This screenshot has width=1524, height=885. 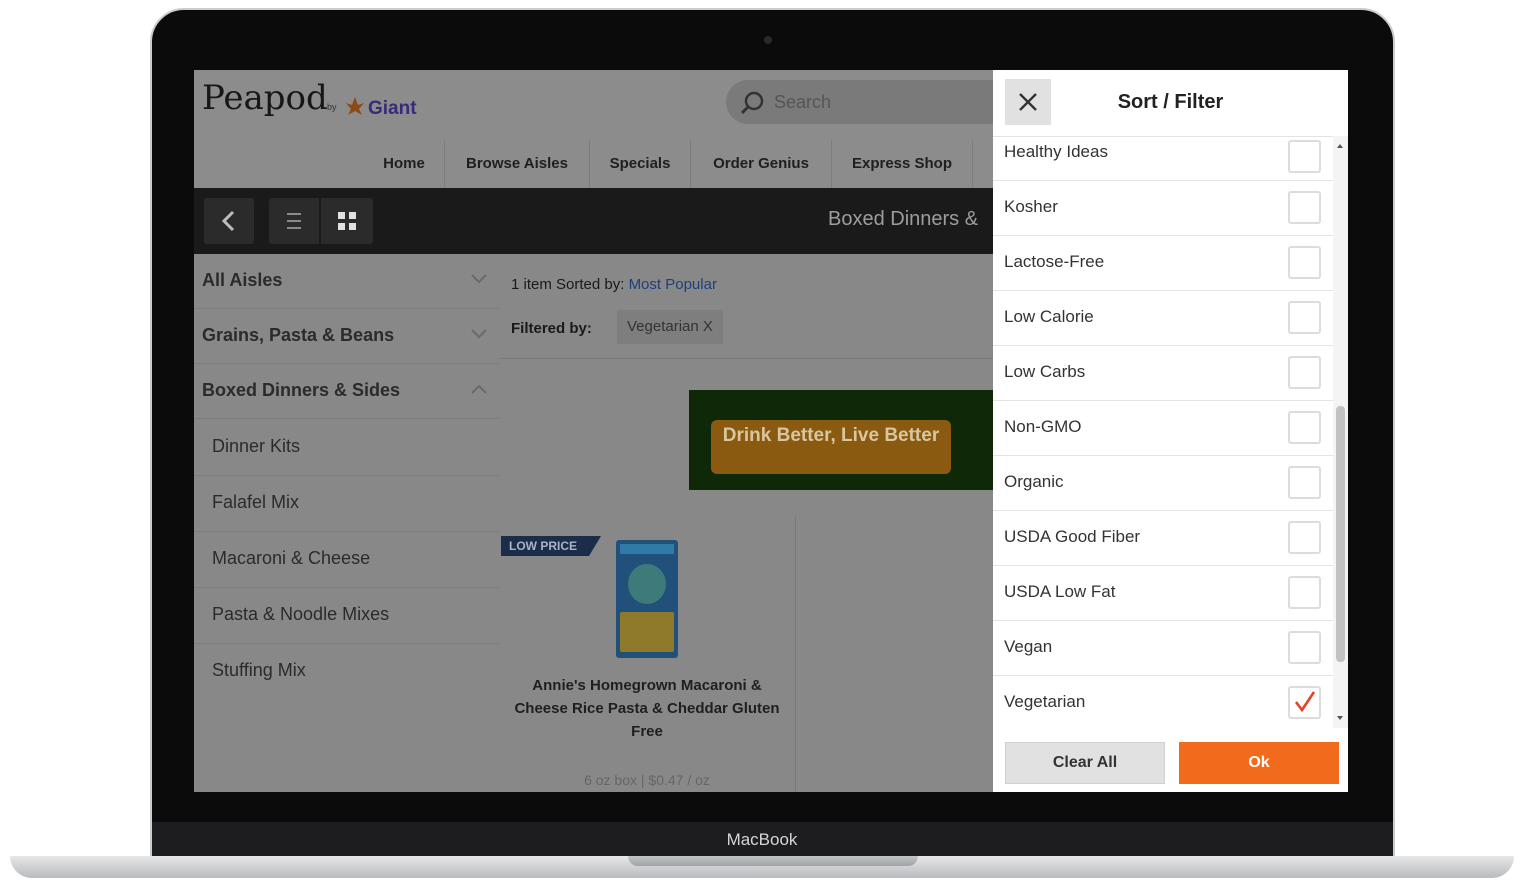 I want to click on sidebar-item-label: Boxed Dinners & Sides, so click(x=301, y=390).